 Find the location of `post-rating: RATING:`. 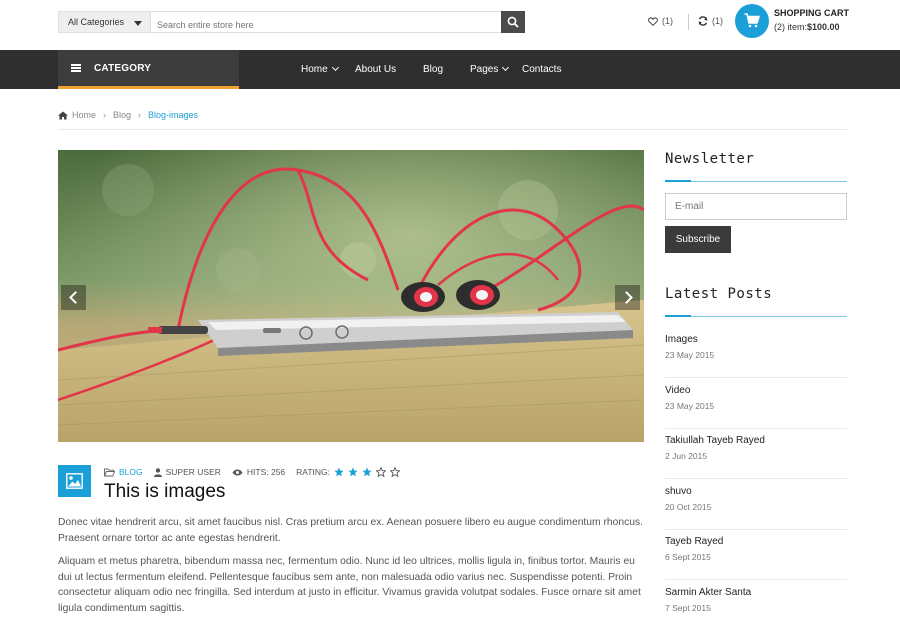

post-rating: RATING: is located at coordinates (350, 472).